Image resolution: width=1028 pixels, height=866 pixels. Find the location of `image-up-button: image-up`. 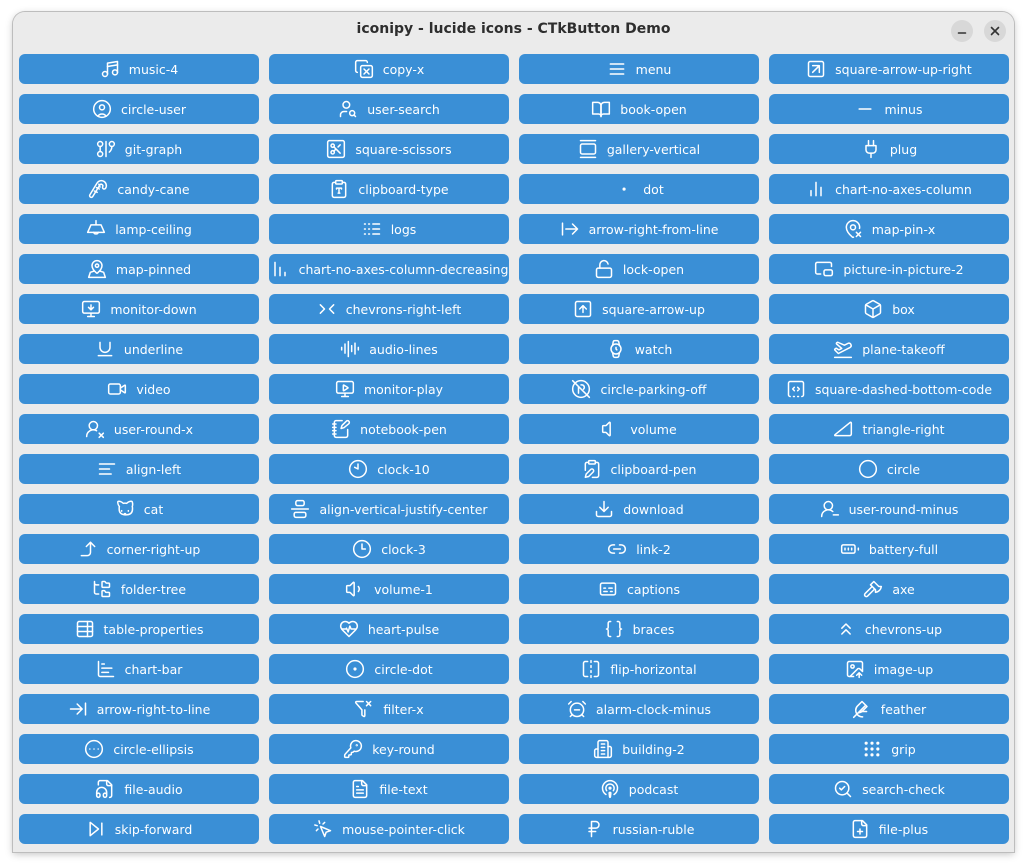

image-up-button: image-up is located at coordinates (889, 669).